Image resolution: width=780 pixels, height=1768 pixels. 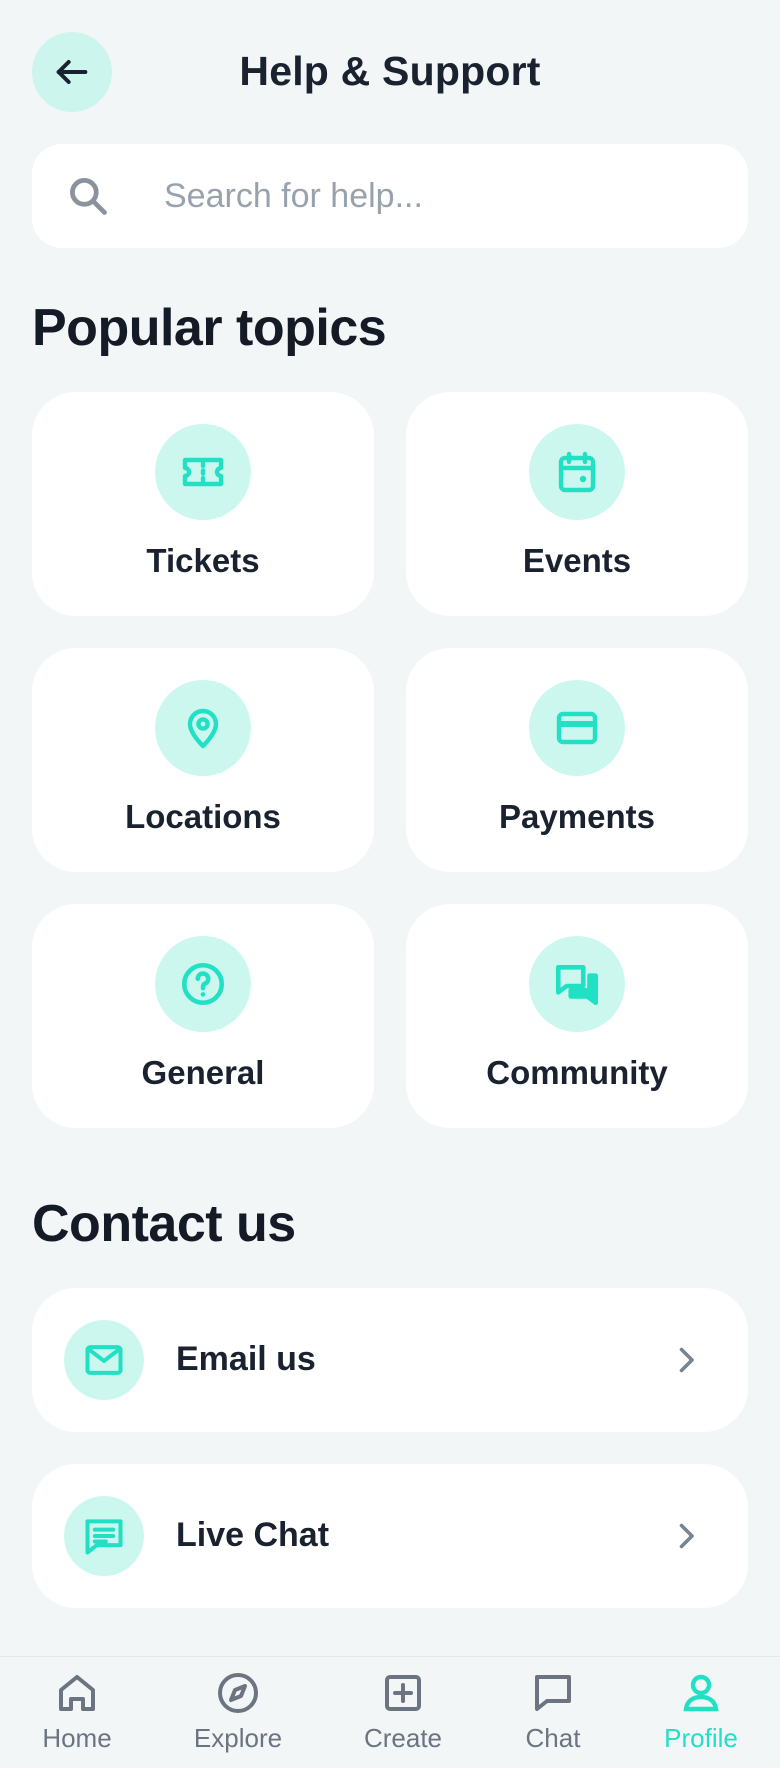 What do you see at coordinates (434, 196) in the screenshot?
I see `search-input` at bounding box center [434, 196].